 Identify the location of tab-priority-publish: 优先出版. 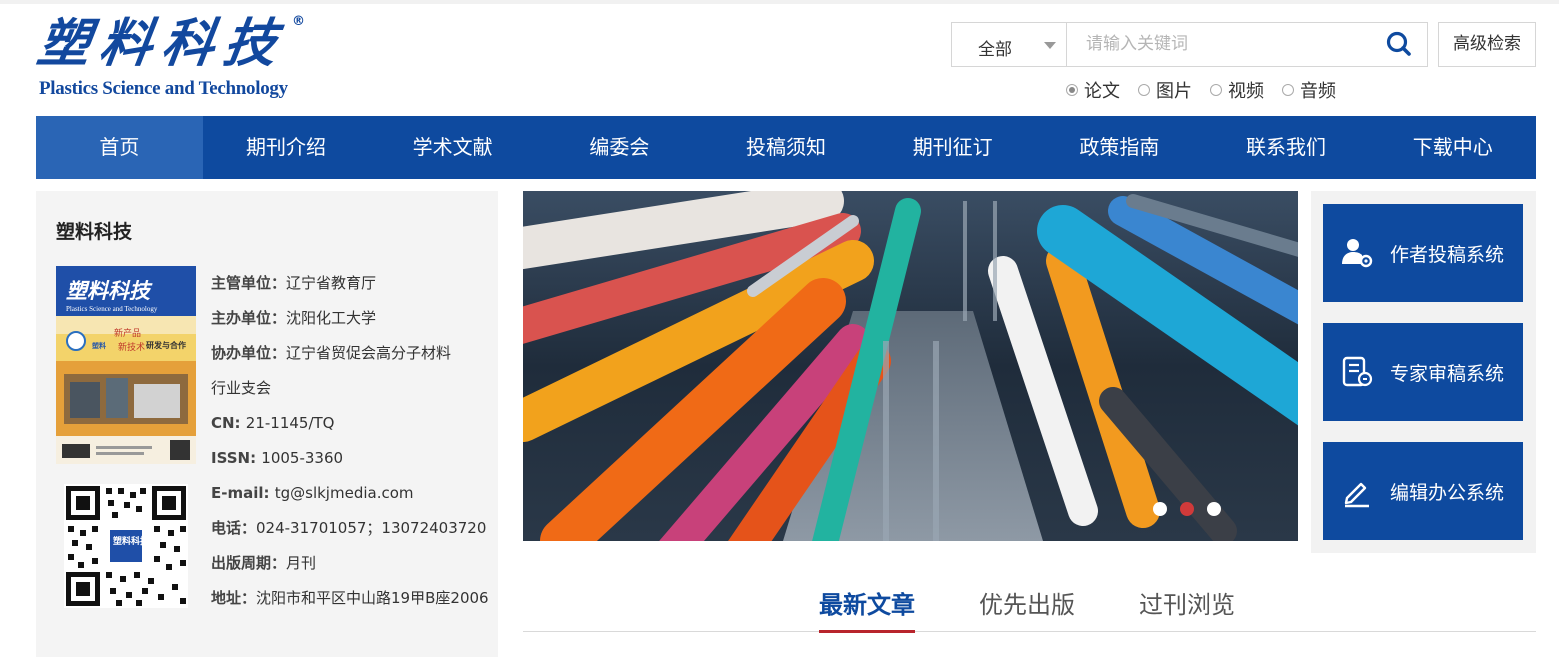
(1027, 608).